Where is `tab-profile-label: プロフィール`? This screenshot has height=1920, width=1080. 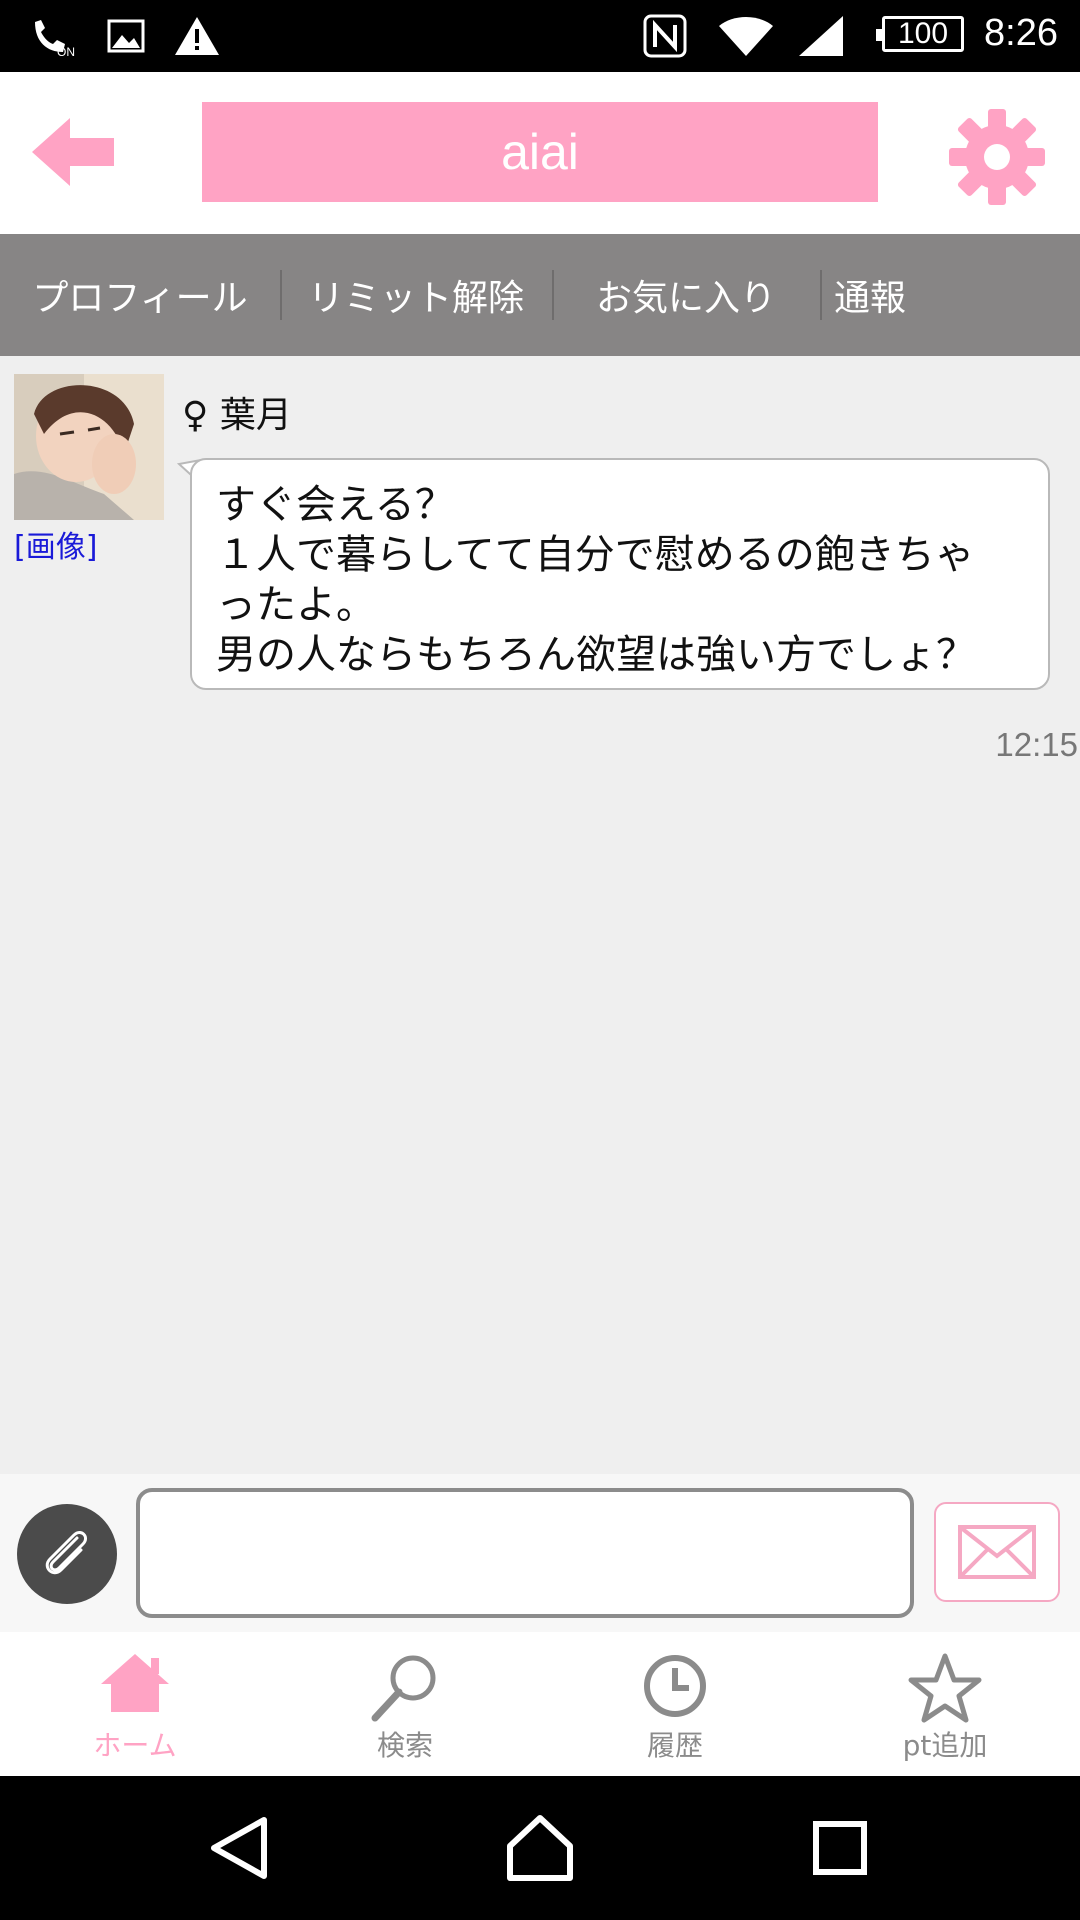
tab-profile-label: プロフィール is located at coordinates (140, 298).